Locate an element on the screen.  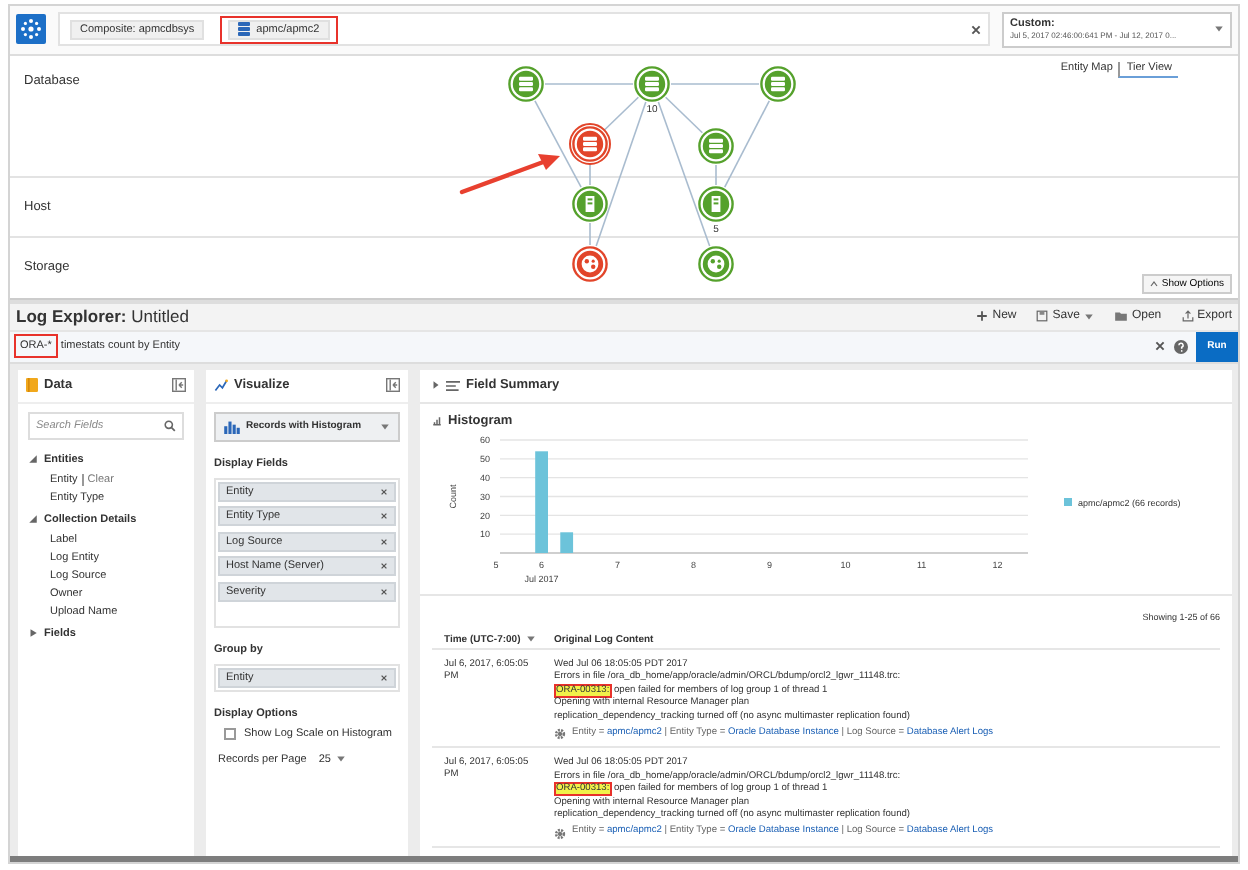
plus-icon is located at coordinates (982, 316).